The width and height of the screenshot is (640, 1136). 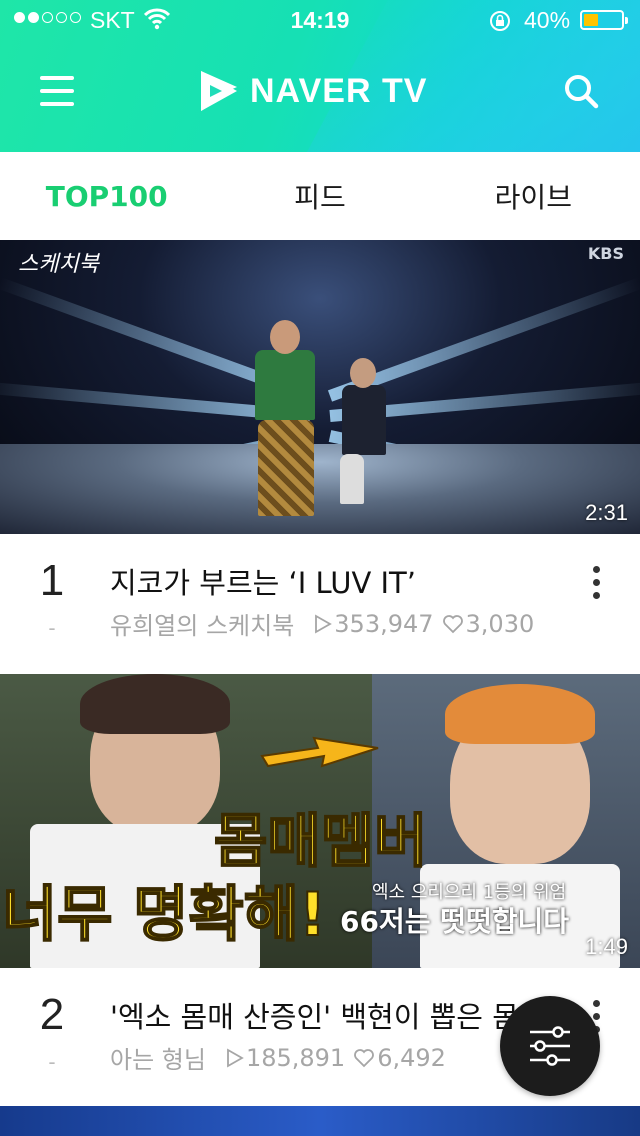 I want to click on filter-sliders-icon, so click(x=550, y=1046).